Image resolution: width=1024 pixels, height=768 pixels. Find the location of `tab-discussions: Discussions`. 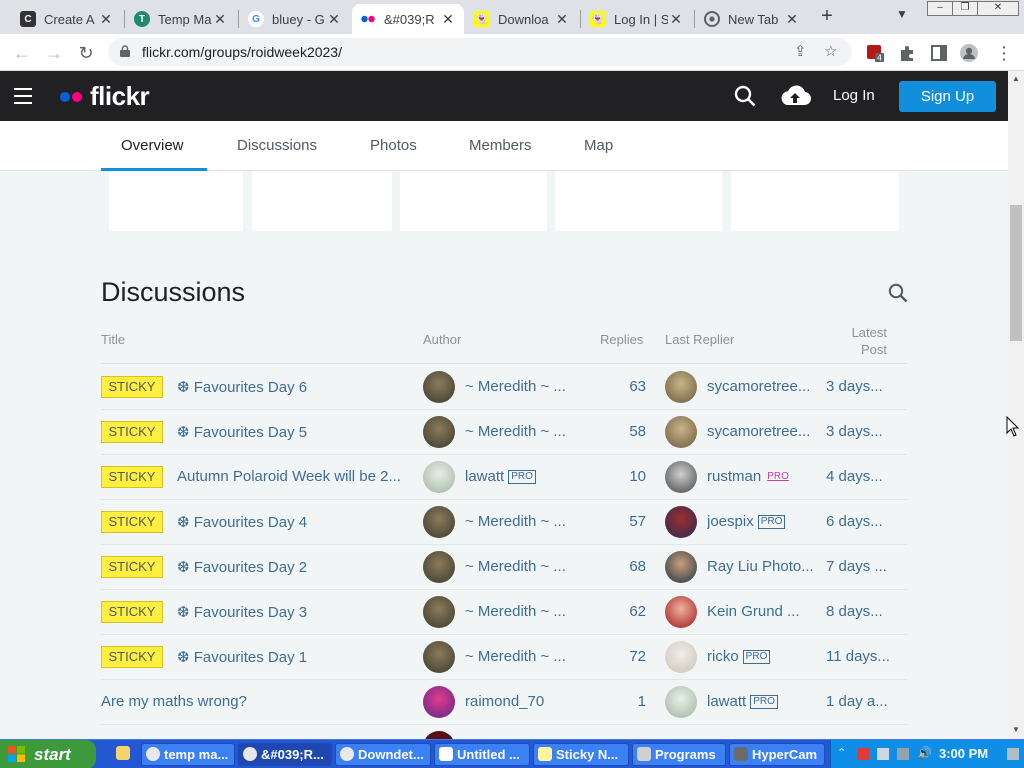

tab-discussions: Discussions is located at coordinates (277, 145).